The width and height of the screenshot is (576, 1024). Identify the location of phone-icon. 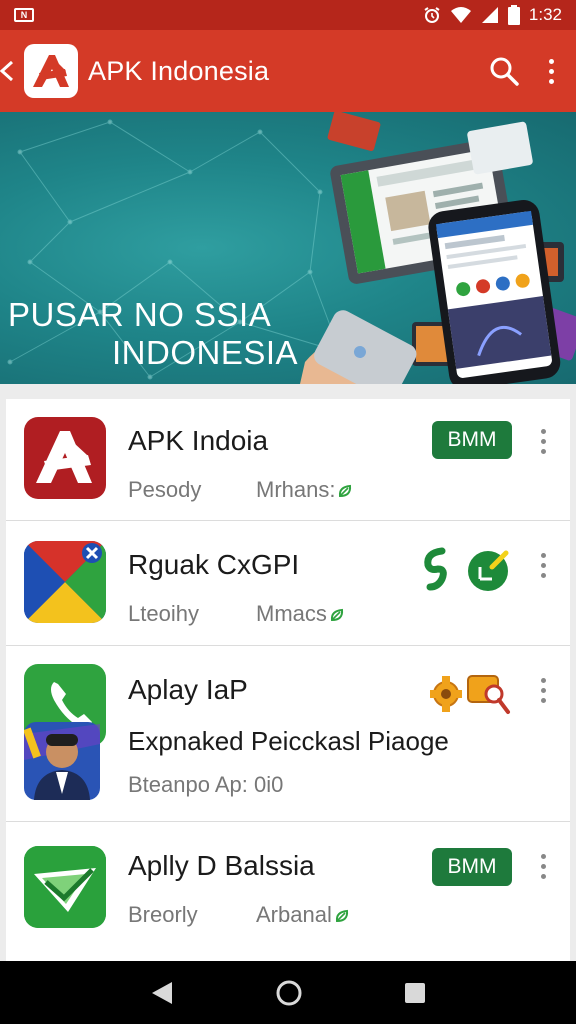
(64, 733).